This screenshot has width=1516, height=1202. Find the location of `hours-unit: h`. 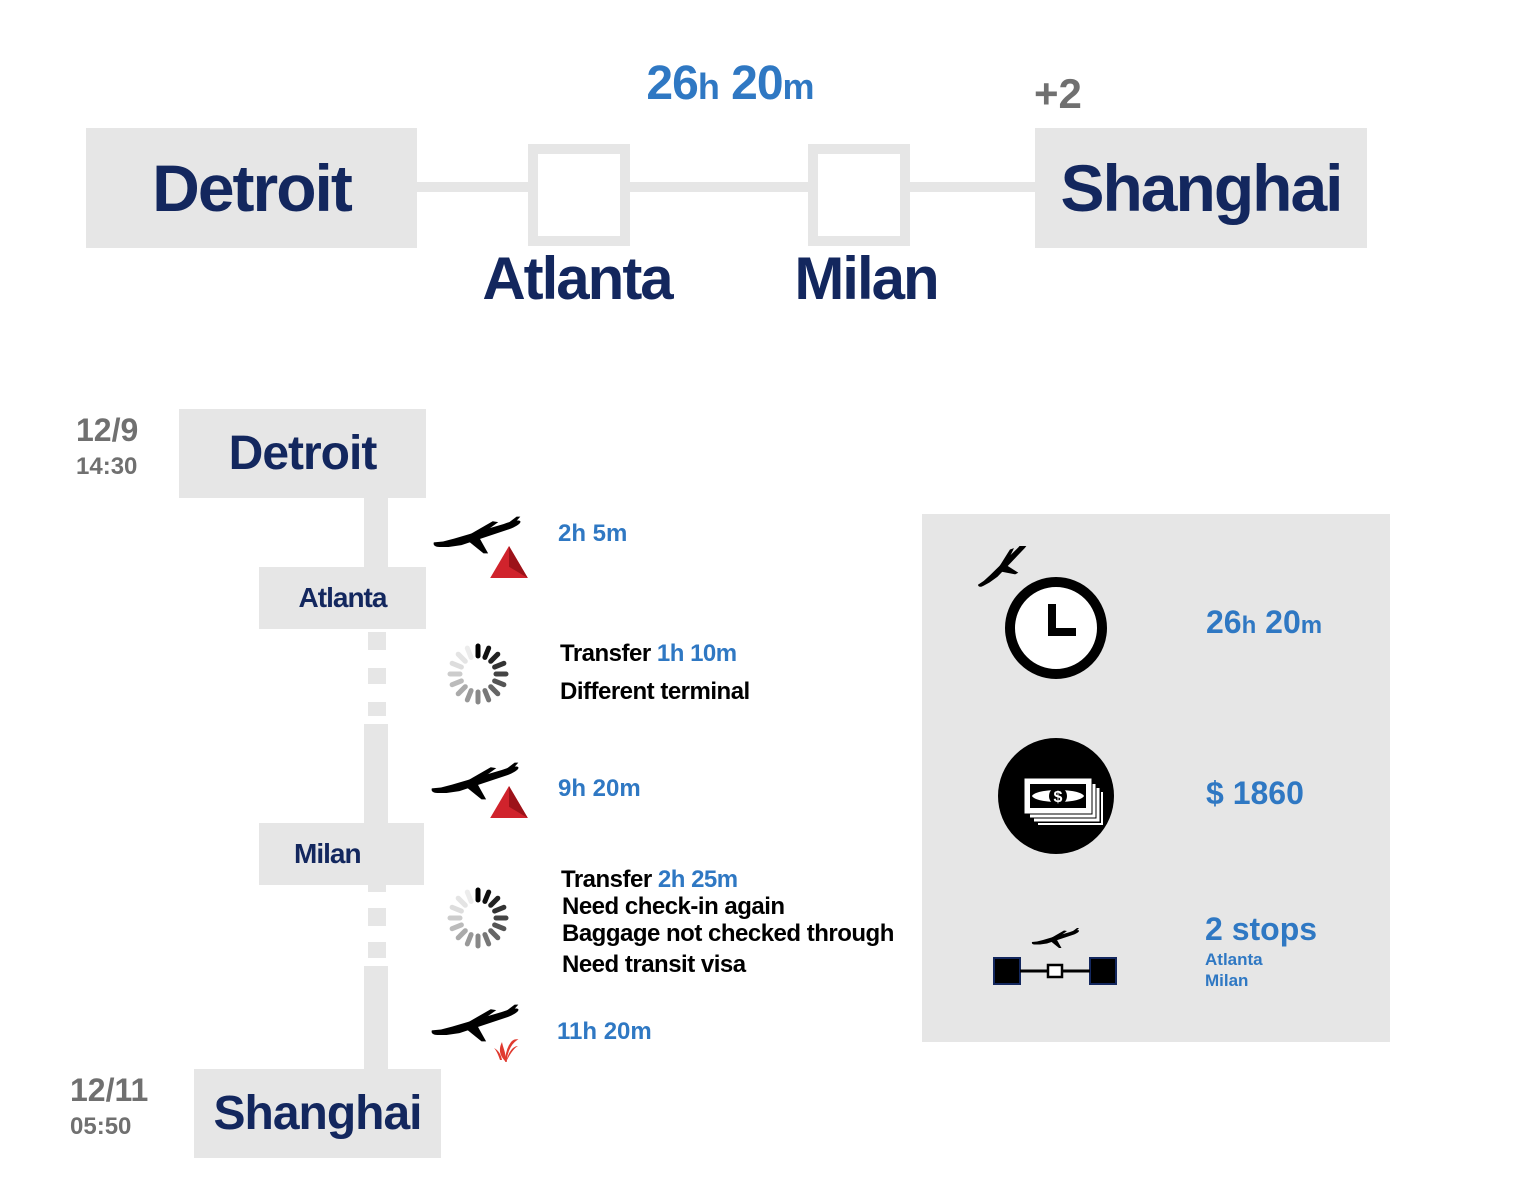

hours-unit: h is located at coordinates (708, 86).